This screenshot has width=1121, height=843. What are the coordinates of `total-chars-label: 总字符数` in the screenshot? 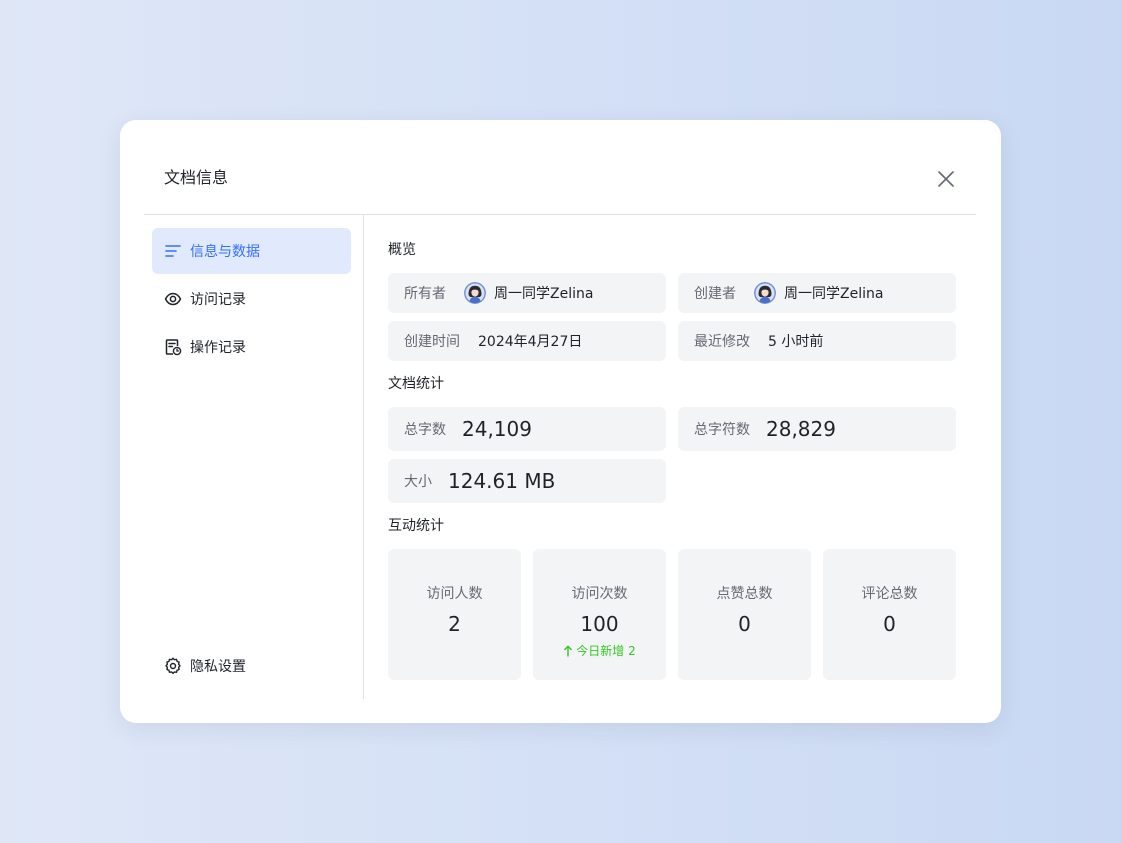 It's located at (722, 430).